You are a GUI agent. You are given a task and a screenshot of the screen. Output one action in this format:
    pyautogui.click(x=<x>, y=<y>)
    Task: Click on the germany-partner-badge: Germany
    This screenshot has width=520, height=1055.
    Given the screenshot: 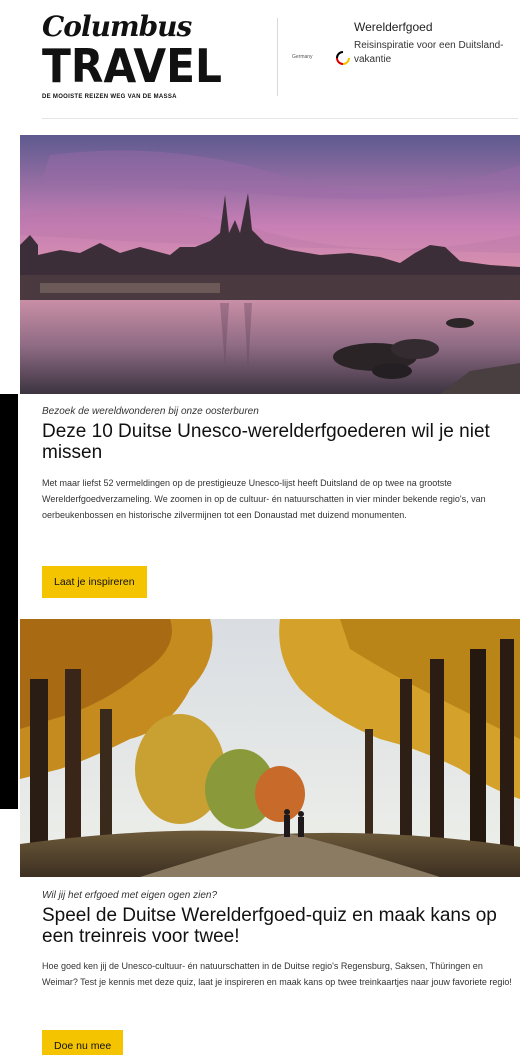 What is the action you would take?
    pyautogui.click(x=322, y=58)
    